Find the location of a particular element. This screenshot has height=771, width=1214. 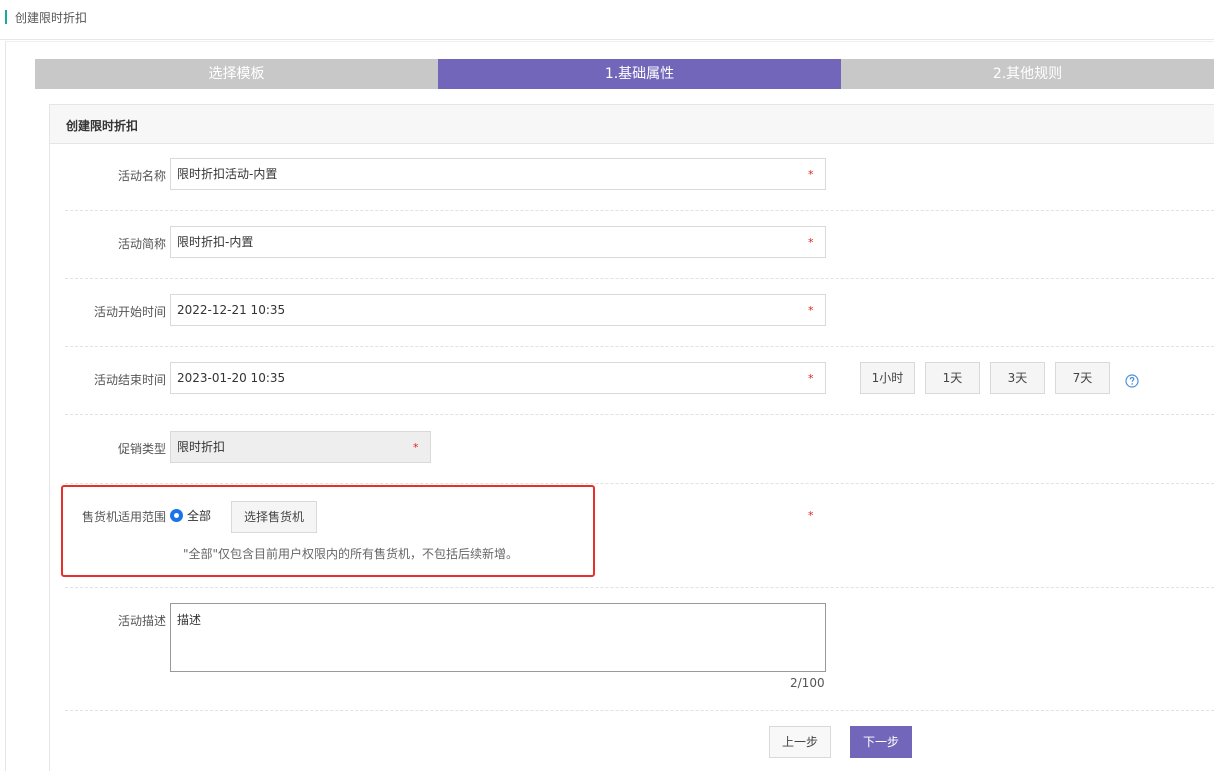

radio-selected-icon is located at coordinates (176, 515).